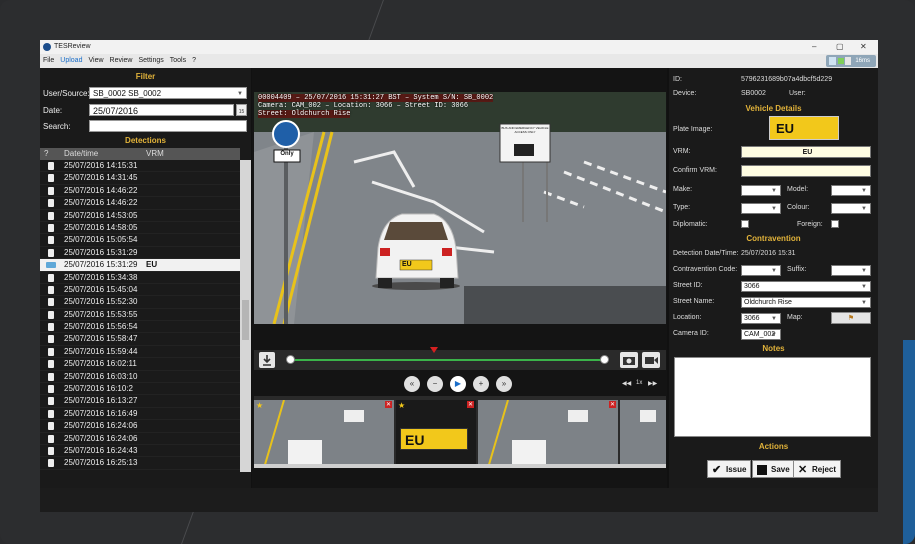 The image size is (915, 544). I want to click on diplomatic-checkbox, so click(745, 224).